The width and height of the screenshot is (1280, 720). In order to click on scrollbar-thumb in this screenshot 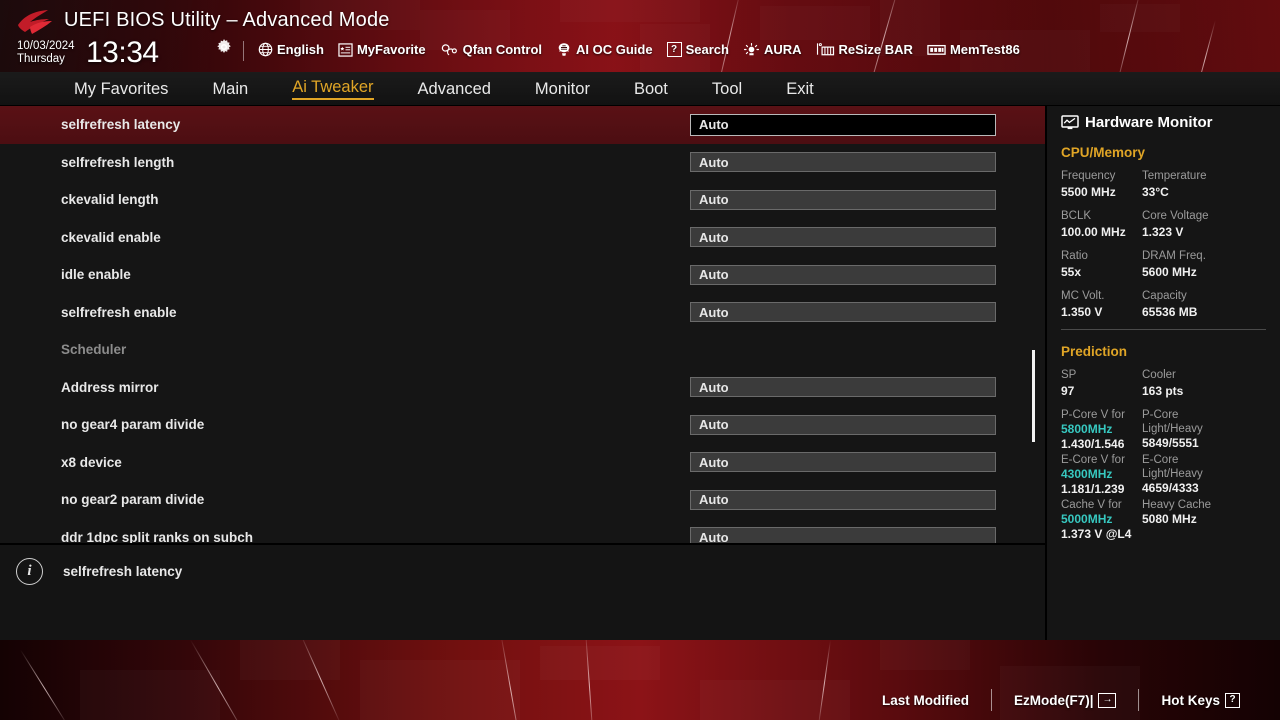, I will do `click(1033, 396)`.